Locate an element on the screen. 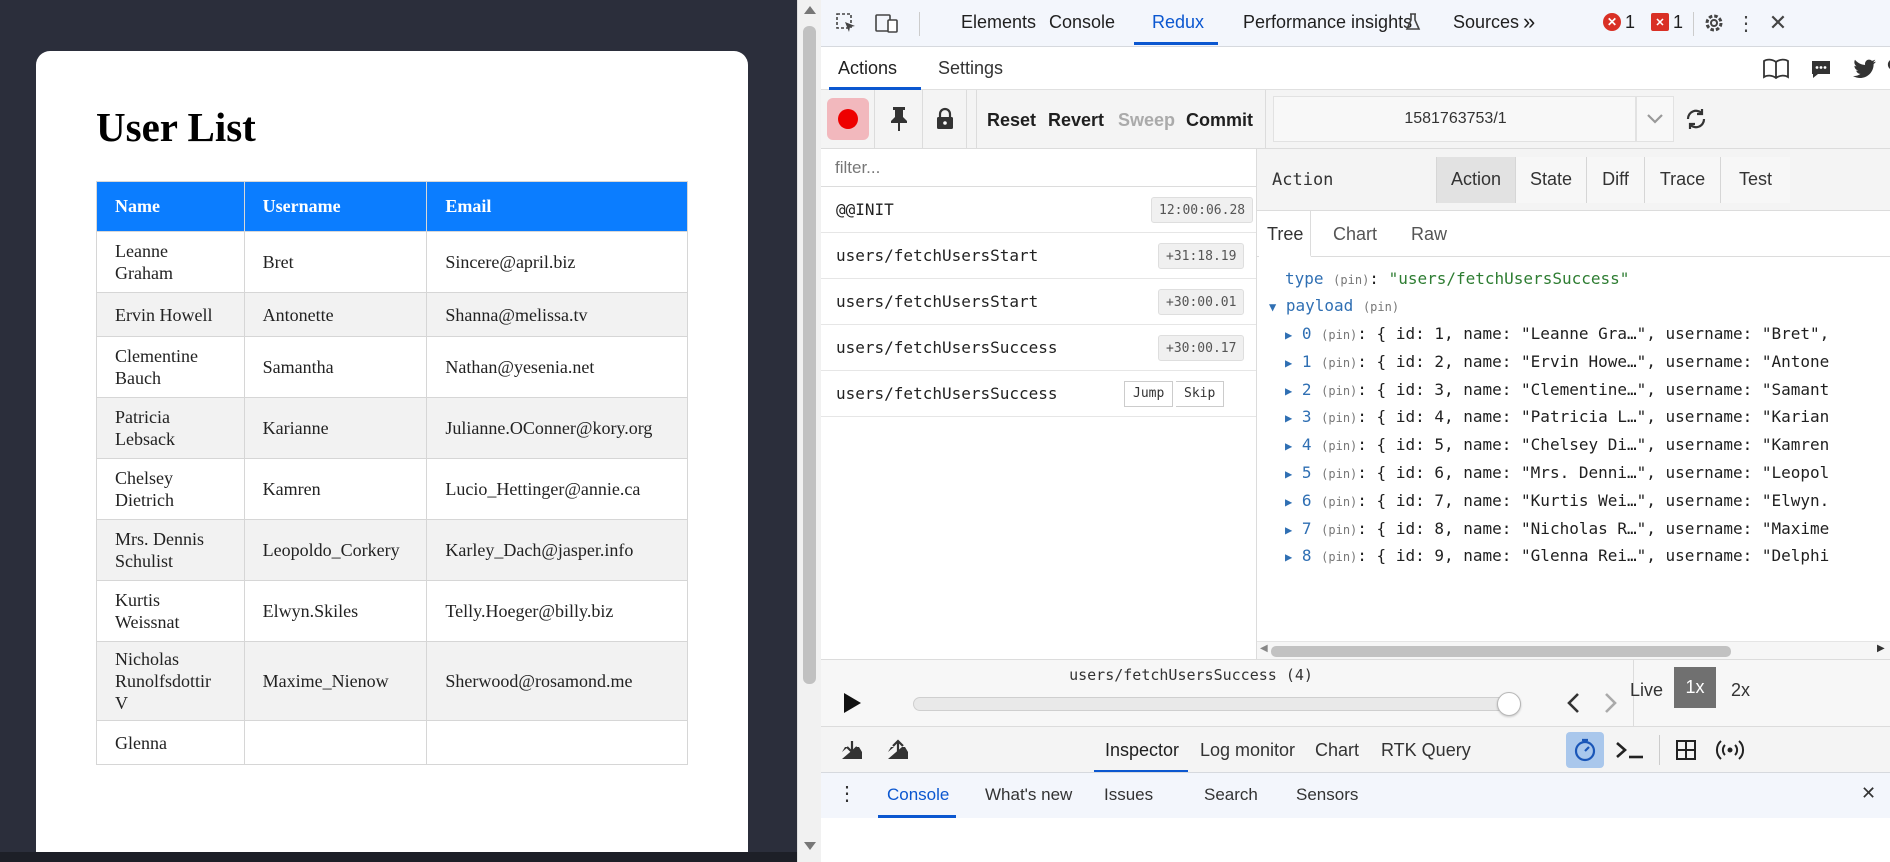  issue-count: 1 is located at coordinates (1678, 22).